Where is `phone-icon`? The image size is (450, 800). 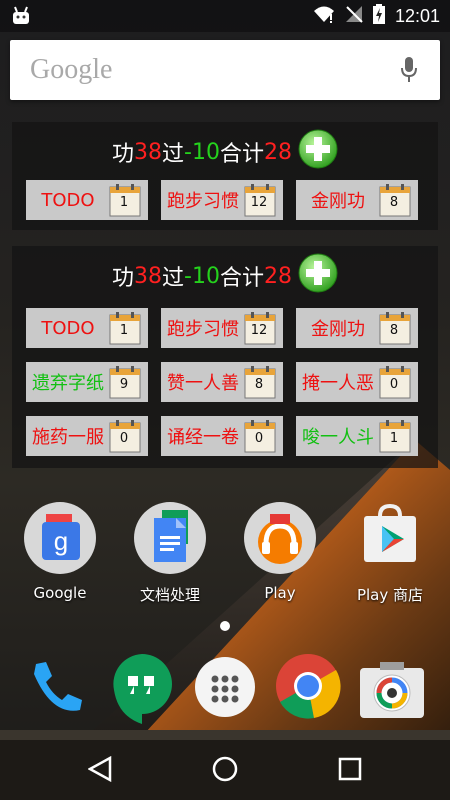 phone-icon is located at coordinates (56, 690).